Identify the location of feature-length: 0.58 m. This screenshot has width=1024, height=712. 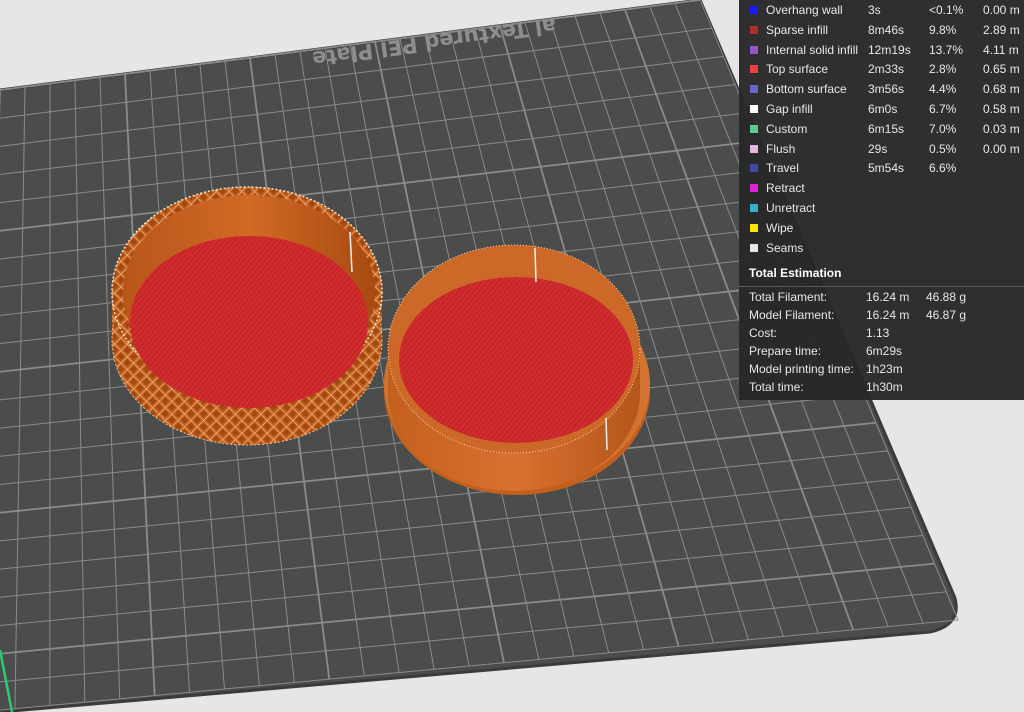
(1001, 109).